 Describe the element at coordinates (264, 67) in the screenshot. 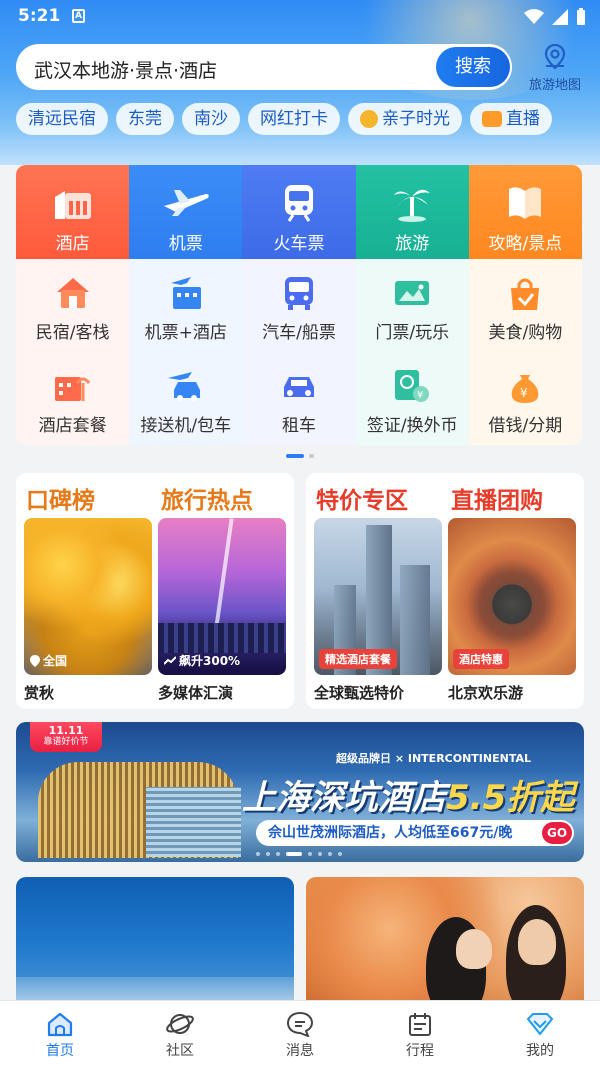

I see `search-bar: 武汉本地游·景点·酒店 搜索` at that location.